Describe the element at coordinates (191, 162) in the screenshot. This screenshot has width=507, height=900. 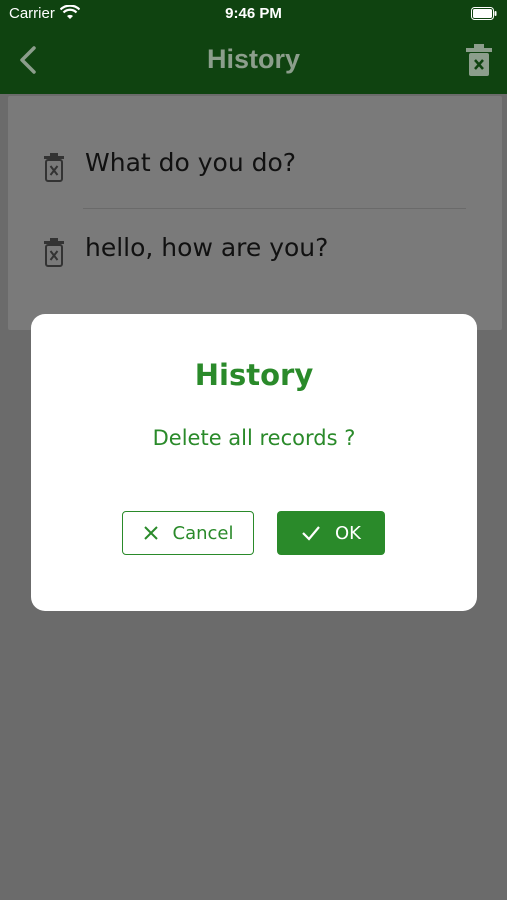
I see `history-item-text: What do you do?` at that location.